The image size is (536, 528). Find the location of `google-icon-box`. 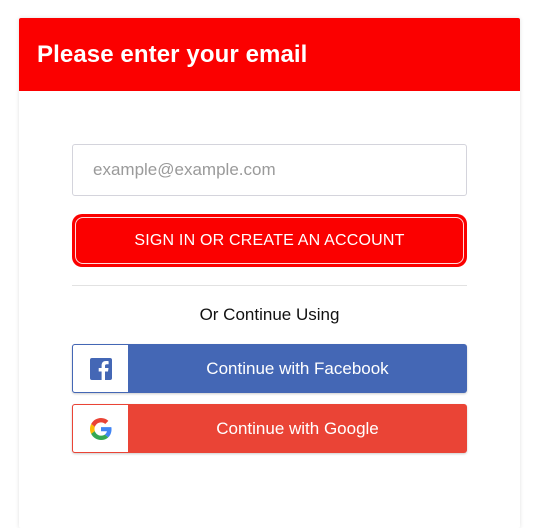

google-icon-box is located at coordinates (100, 428).